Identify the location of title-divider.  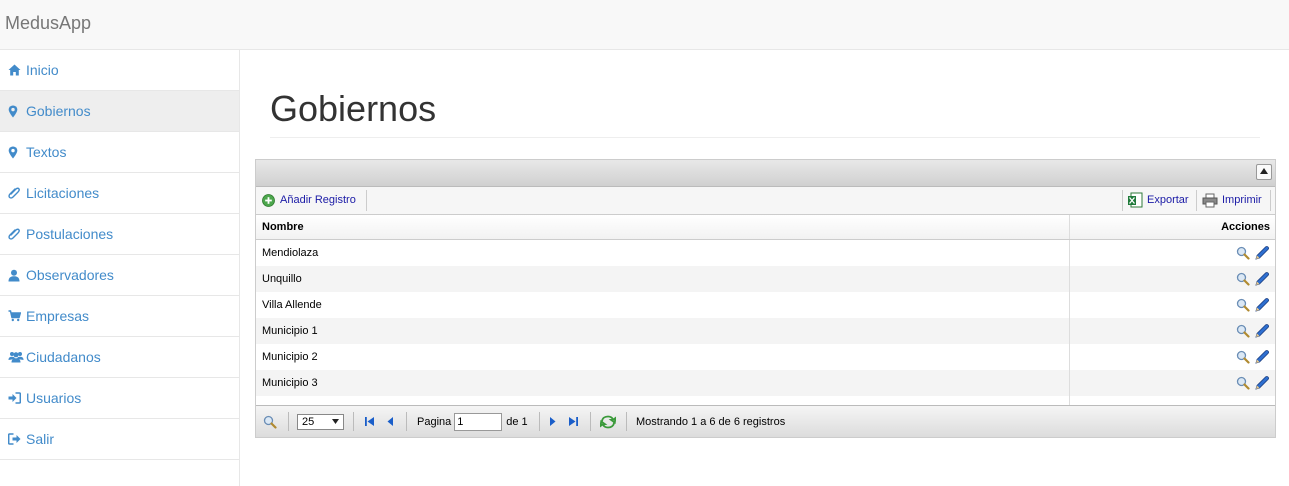
(765, 137).